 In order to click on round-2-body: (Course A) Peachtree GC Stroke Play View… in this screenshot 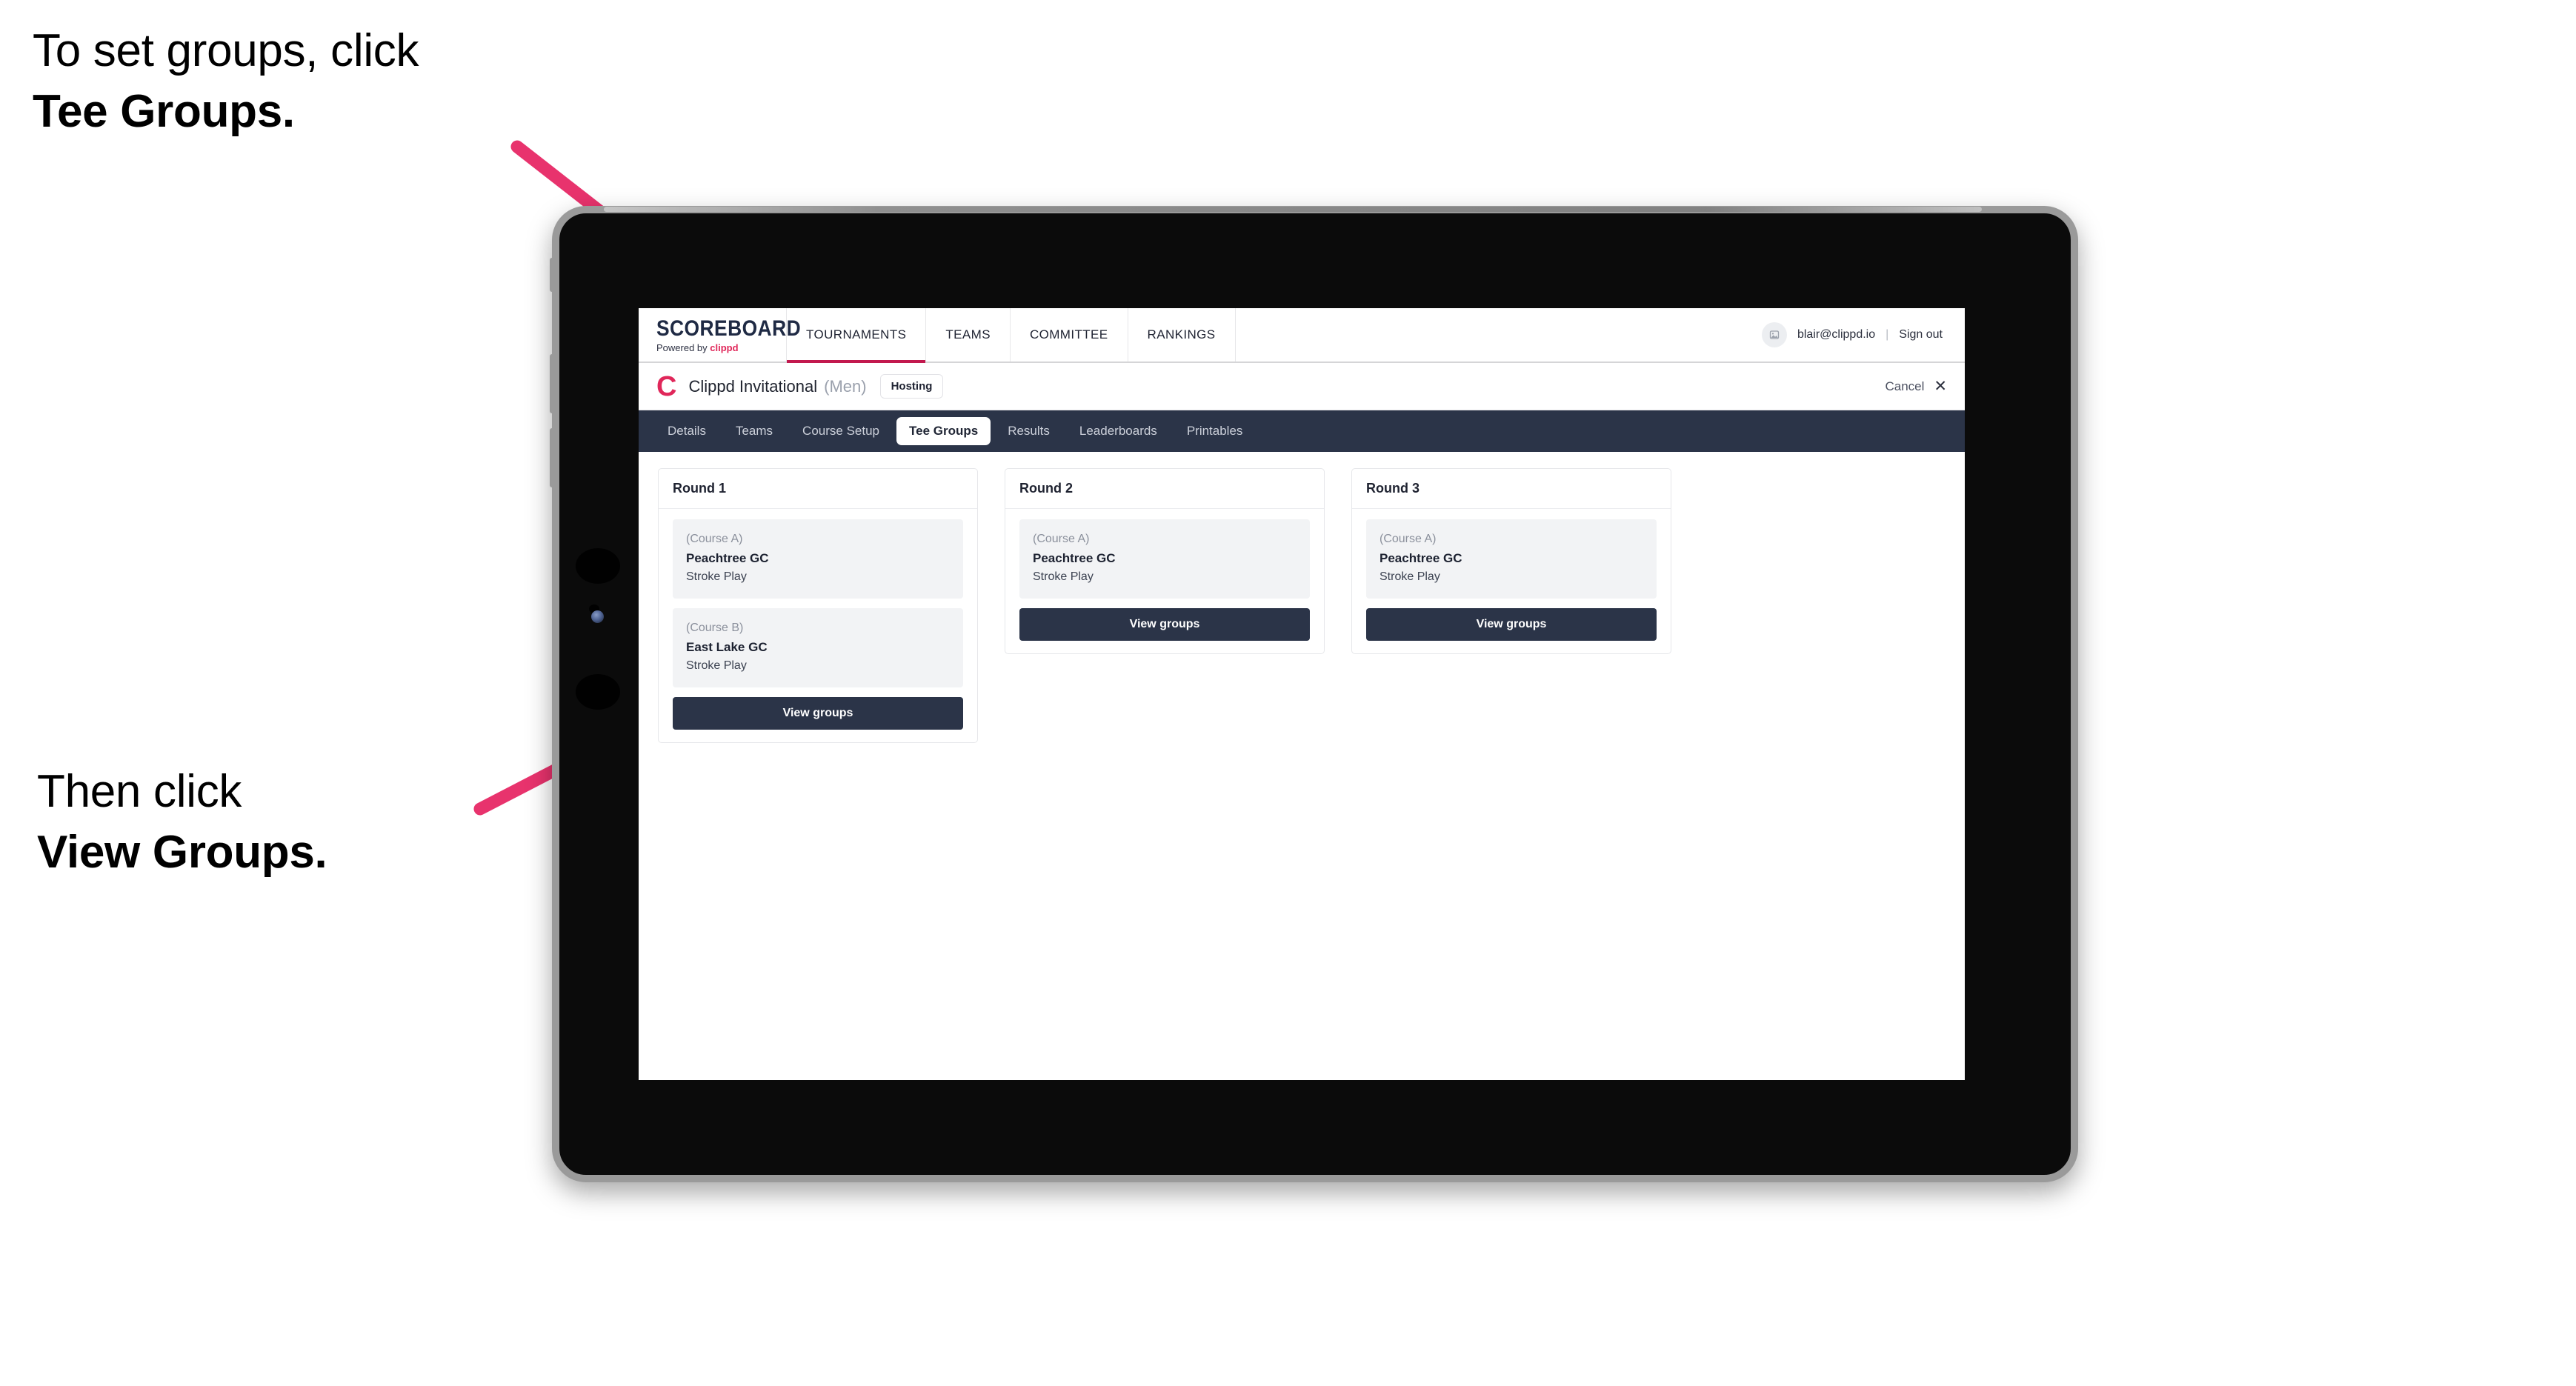, I will do `click(1164, 581)`.